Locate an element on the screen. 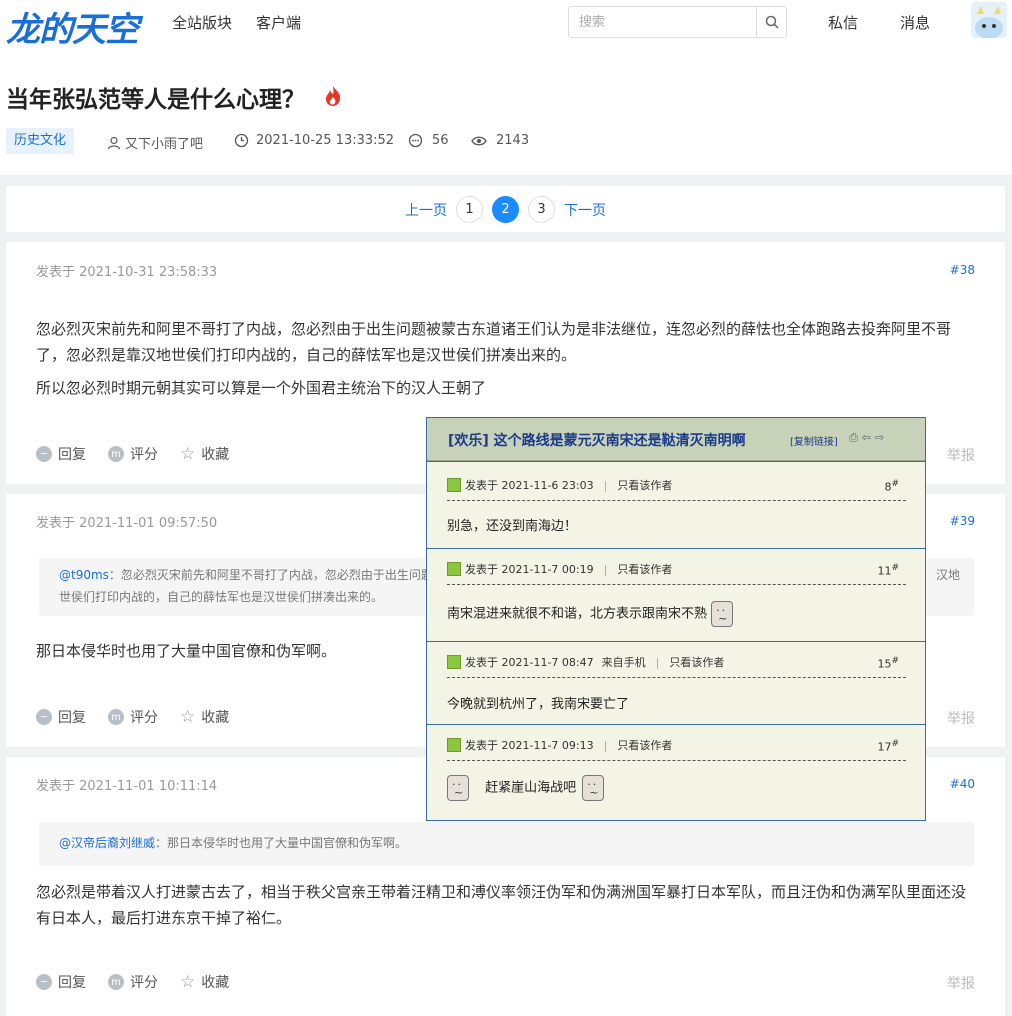  page-2-current: 2 is located at coordinates (505, 209).